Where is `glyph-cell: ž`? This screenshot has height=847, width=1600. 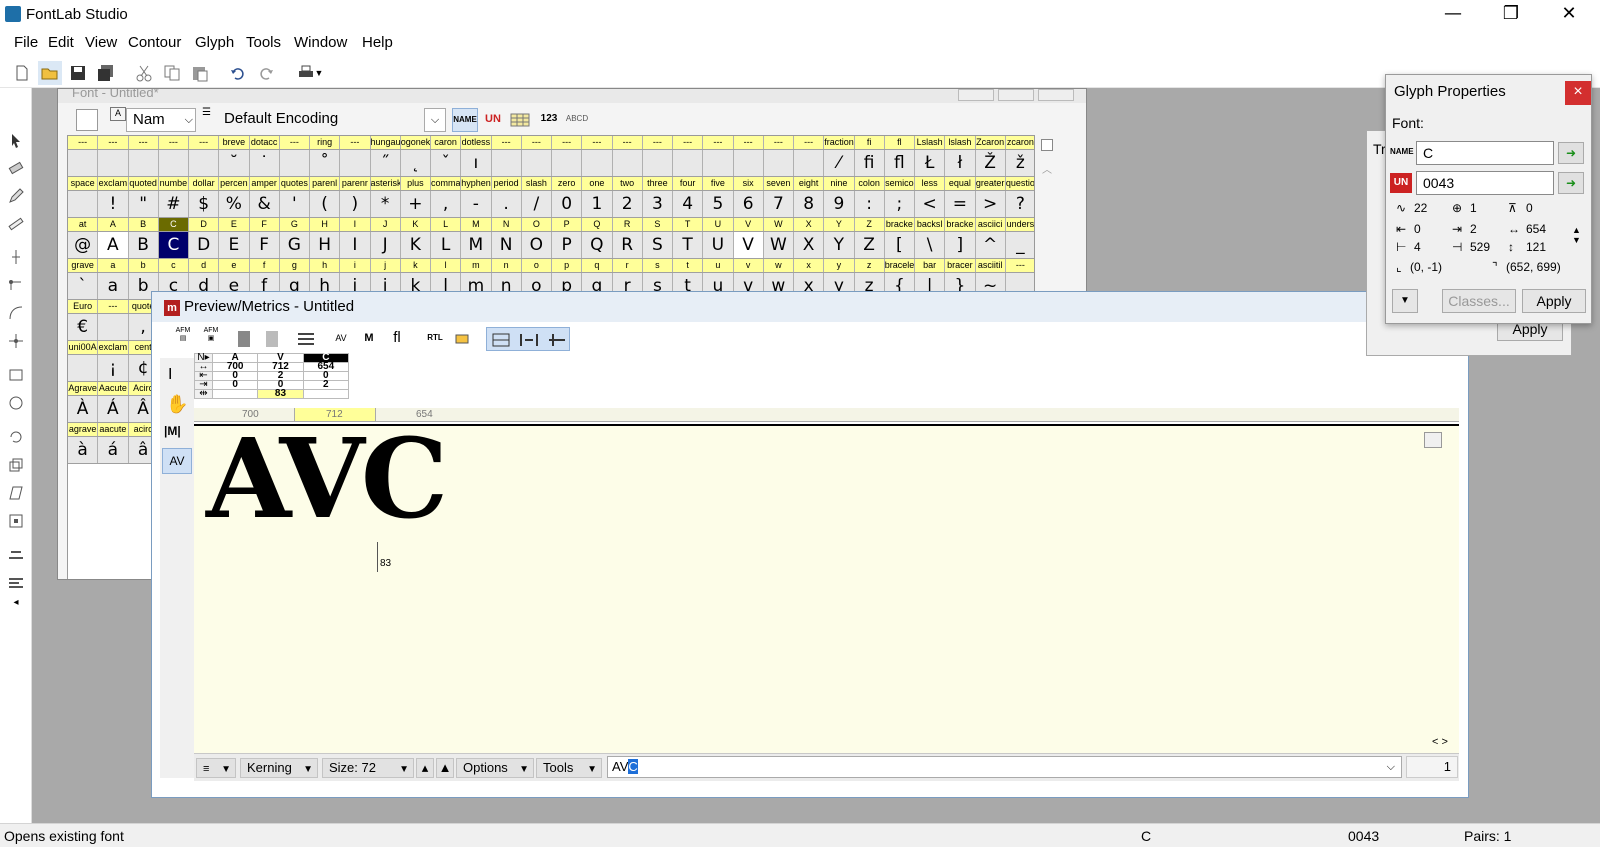
glyph-cell: ž is located at coordinates (1020, 163).